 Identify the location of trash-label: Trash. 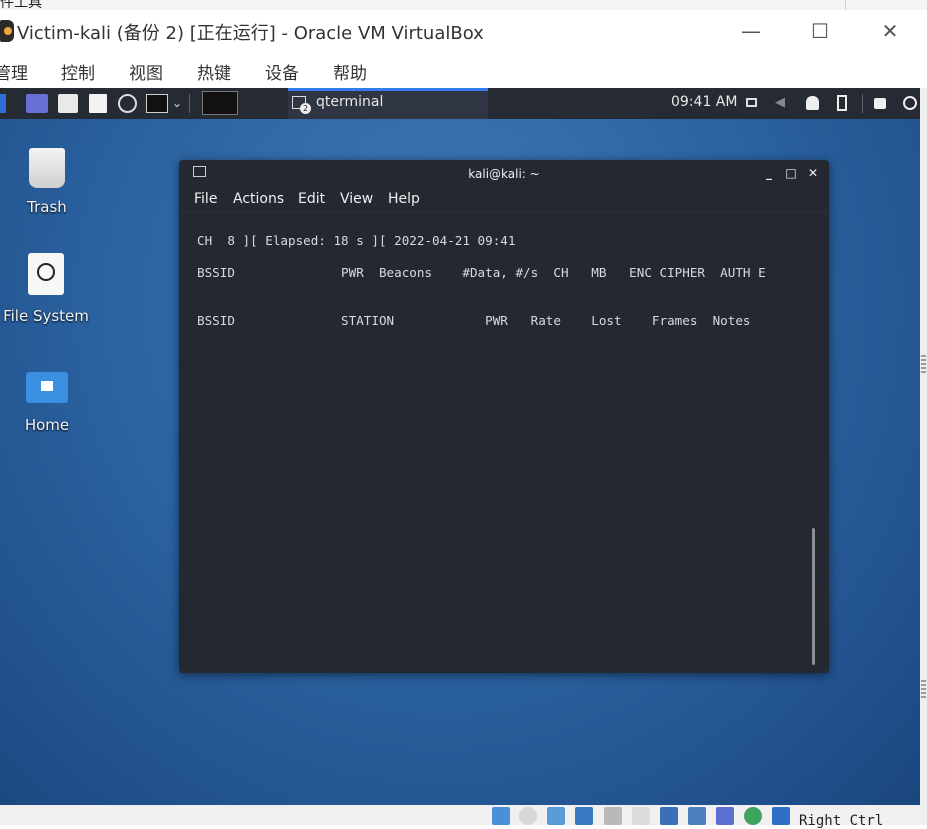
(47, 207).